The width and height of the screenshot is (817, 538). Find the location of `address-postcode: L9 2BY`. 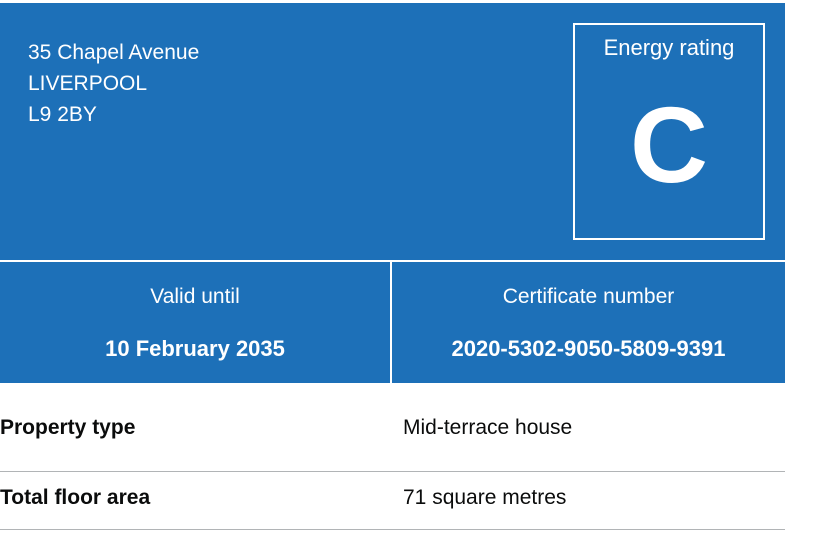

address-postcode: L9 2BY is located at coordinates (62, 114).